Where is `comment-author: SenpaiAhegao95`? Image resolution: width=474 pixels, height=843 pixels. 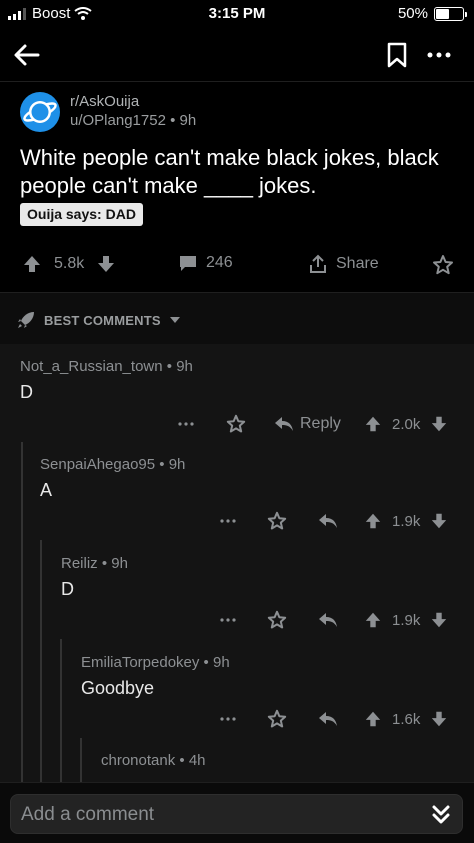 comment-author: SenpaiAhegao95 is located at coordinates (97, 464).